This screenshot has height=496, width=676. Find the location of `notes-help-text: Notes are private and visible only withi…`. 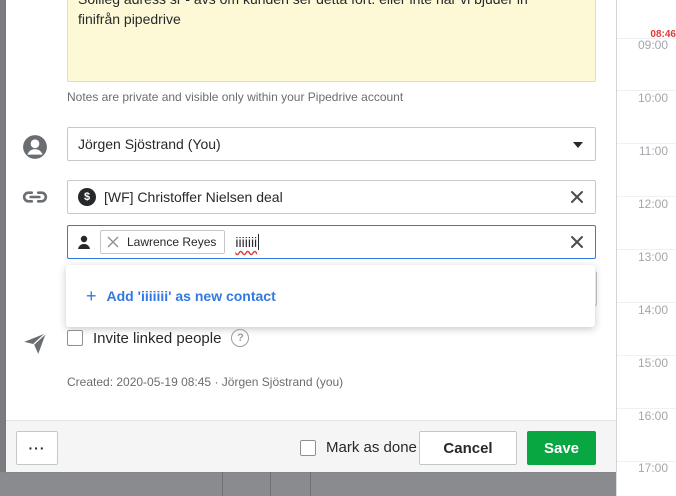

notes-help-text: Notes are private and visible only withi… is located at coordinates (235, 97).